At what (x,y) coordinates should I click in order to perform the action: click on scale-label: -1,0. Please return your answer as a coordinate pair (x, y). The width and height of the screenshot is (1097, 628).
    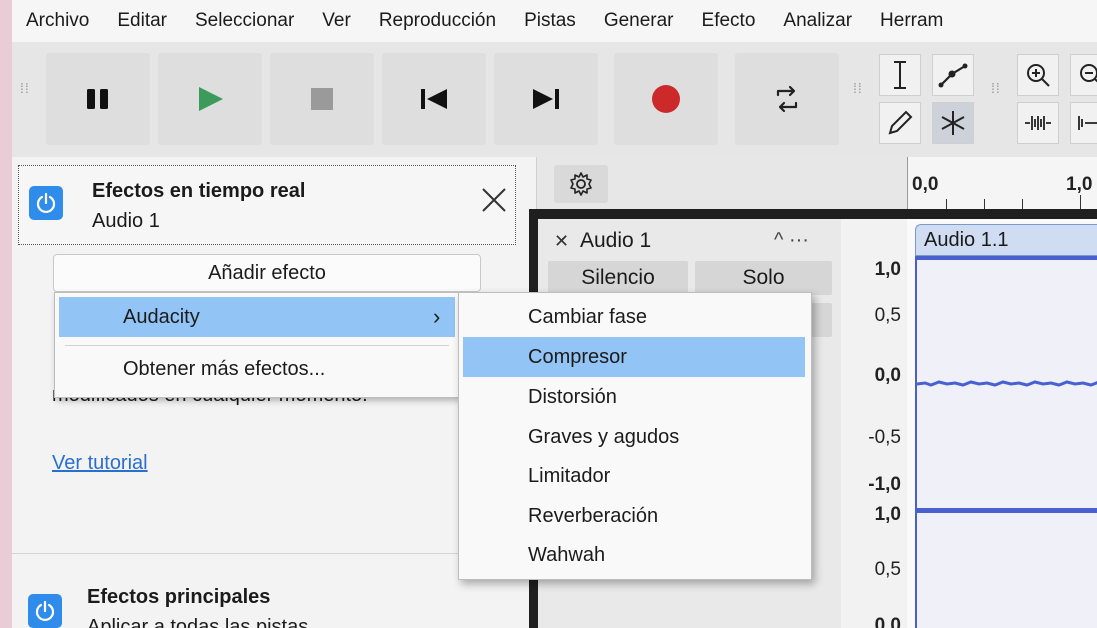
    Looking at the image, I should click on (884, 484).